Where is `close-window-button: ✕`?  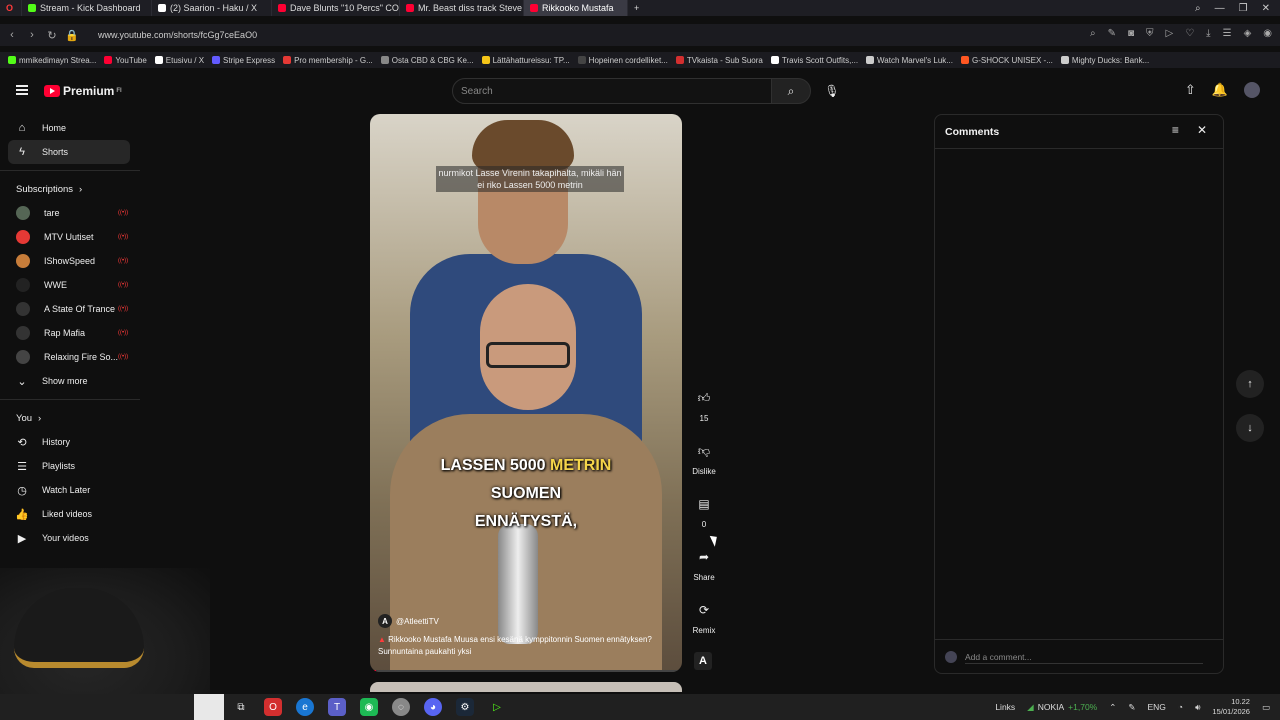 close-window-button: ✕ is located at coordinates (1266, 8).